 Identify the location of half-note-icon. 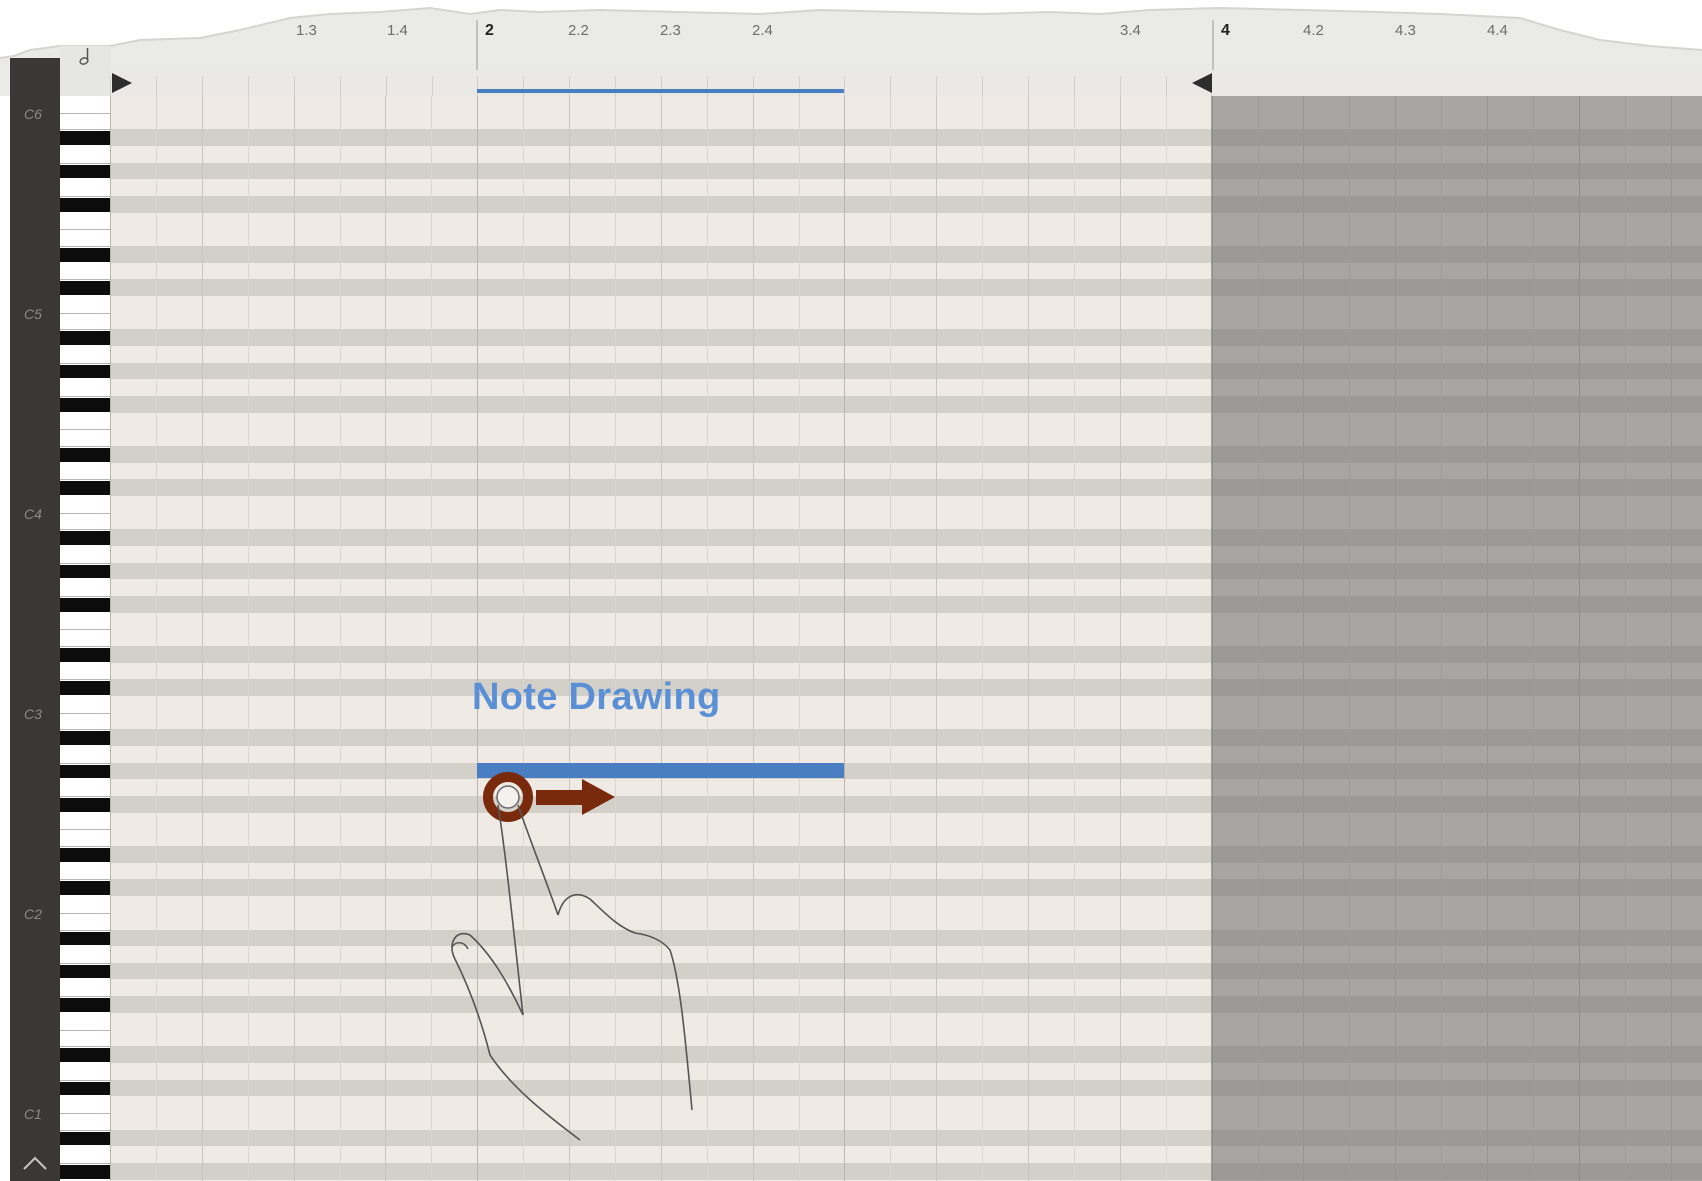
(84, 56).